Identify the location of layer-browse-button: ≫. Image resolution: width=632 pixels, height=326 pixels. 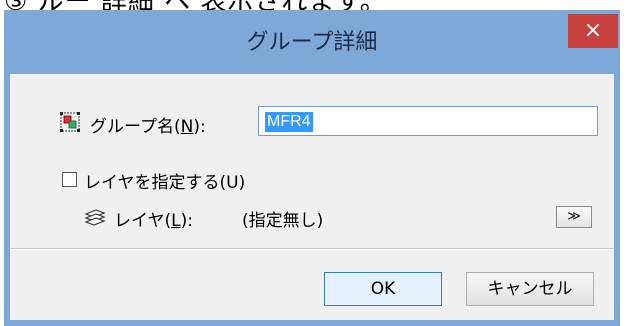
(574, 217).